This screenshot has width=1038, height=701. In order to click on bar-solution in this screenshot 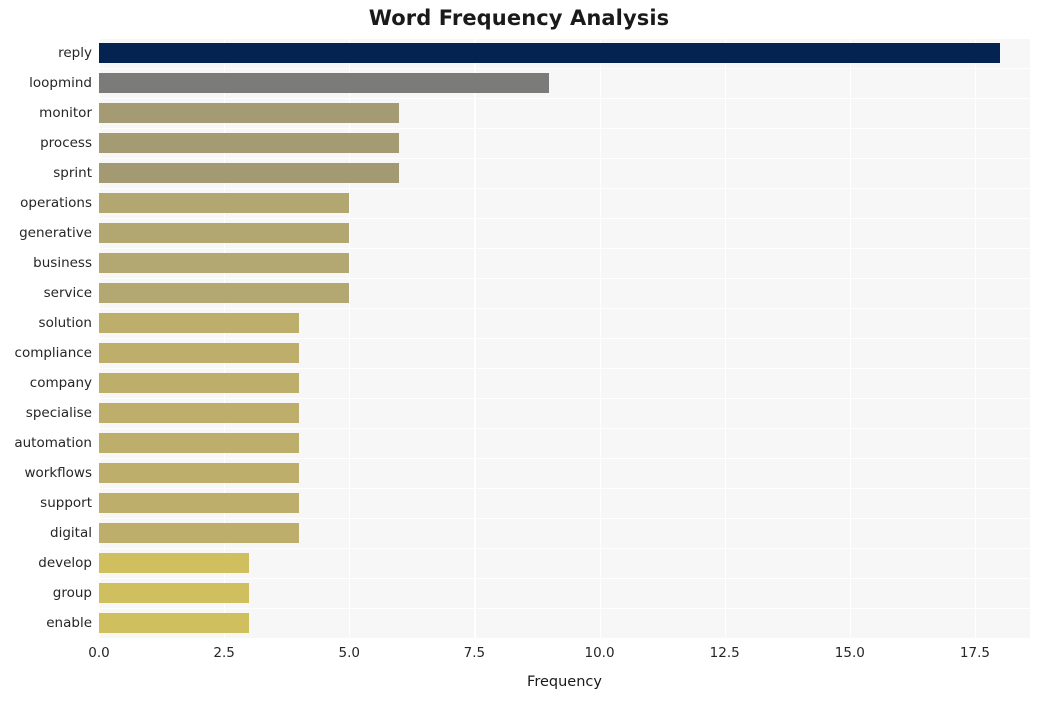, I will do `click(199, 323)`.